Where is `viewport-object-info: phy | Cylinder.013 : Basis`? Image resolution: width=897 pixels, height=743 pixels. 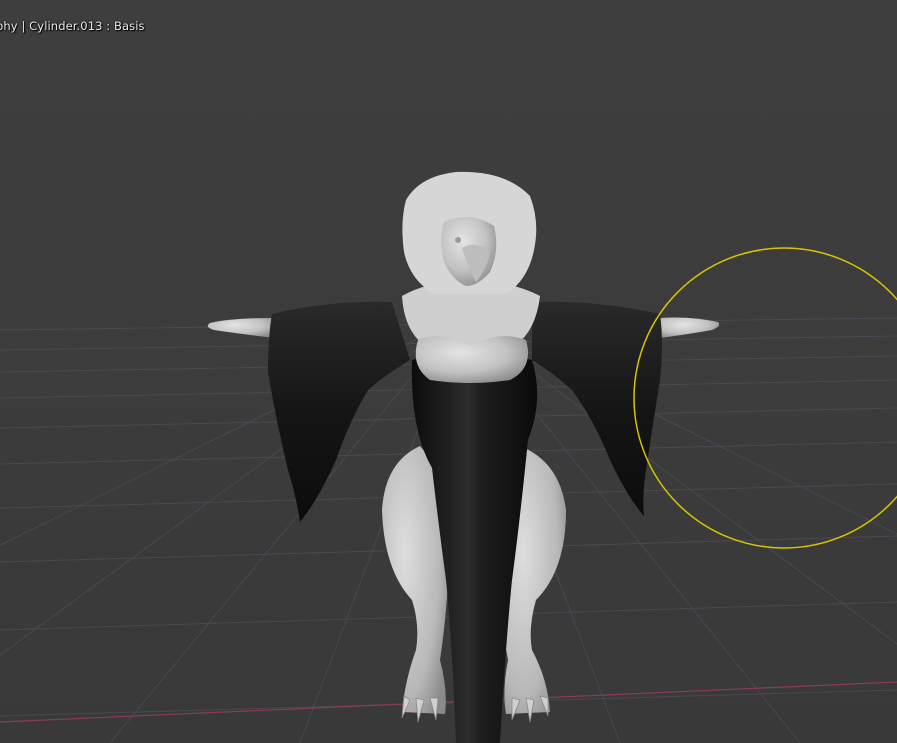
viewport-object-info: phy | Cylinder.013 : Basis is located at coordinates (72, 26).